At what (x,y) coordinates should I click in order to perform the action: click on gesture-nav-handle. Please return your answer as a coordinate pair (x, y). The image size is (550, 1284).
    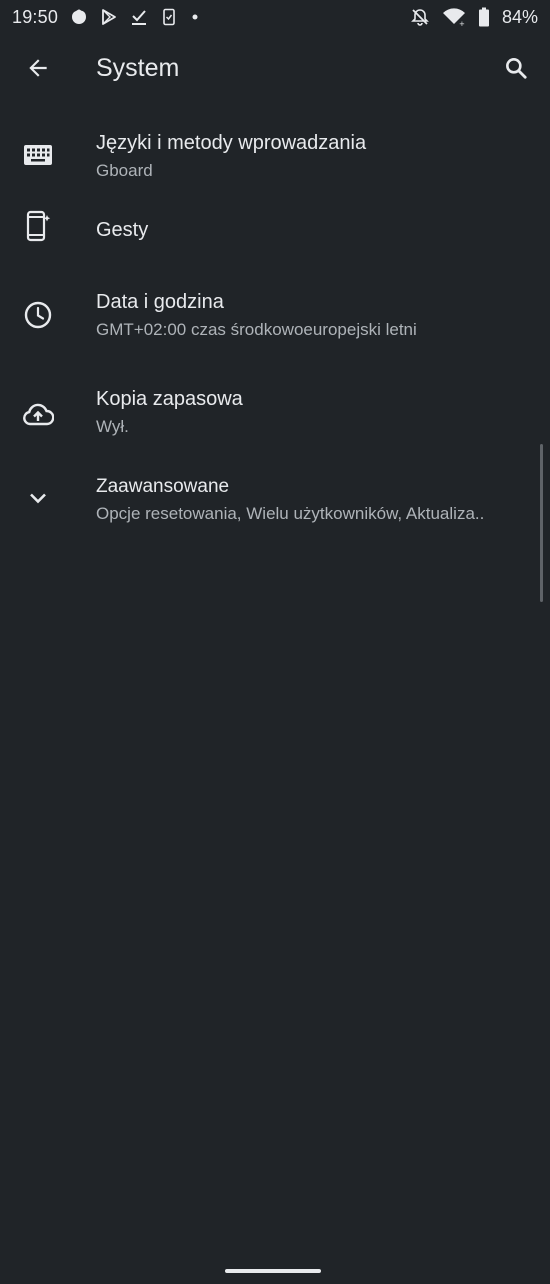
    Looking at the image, I should click on (273, 1271).